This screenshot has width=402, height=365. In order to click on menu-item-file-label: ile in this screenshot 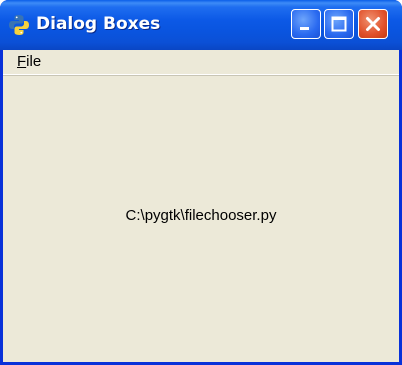, I will do `click(34, 61)`.